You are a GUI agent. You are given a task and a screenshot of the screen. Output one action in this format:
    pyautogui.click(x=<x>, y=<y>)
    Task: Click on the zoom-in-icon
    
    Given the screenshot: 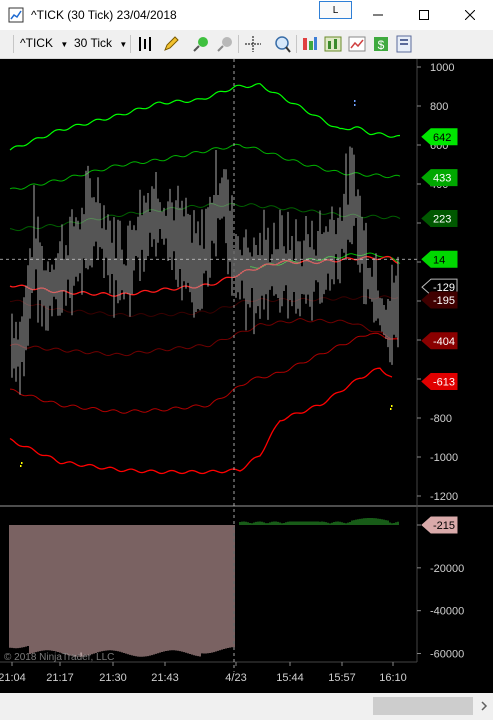 What is the action you would take?
    pyautogui.click(x=201, y=44)
    